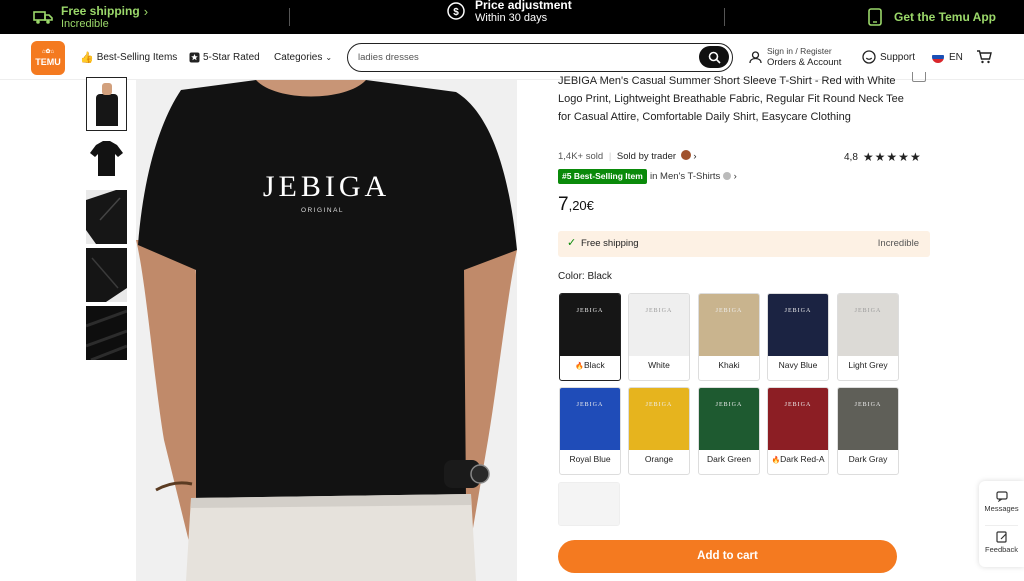 The width and height of the screenshot is (1024, 581). What do you see at coordinates (802, 459) in the screenshot?
I see `swatch-label-text: Dark Red-A` at bounding box center [802, 459].